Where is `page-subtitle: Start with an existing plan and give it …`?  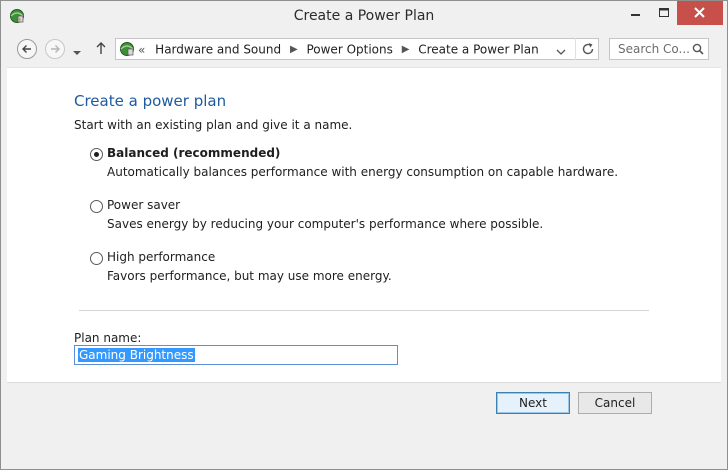
page-subtitle: Start with an existing plan and give it … is located at coordinates (213, 125).